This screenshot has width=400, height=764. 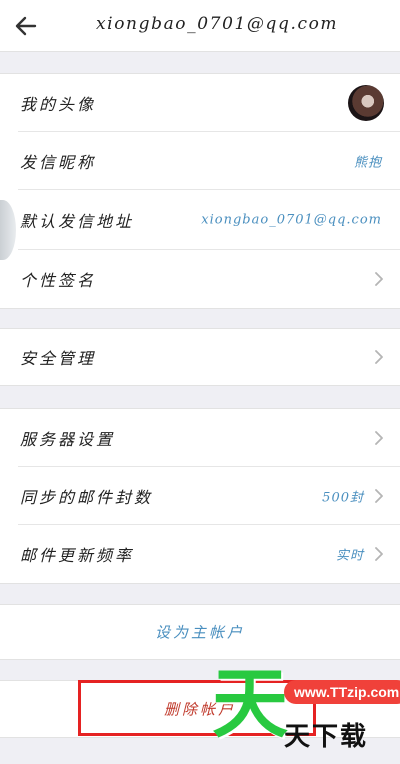 I want to click on set-primary-section: 设为主帐户, so click(x=200, y=632).